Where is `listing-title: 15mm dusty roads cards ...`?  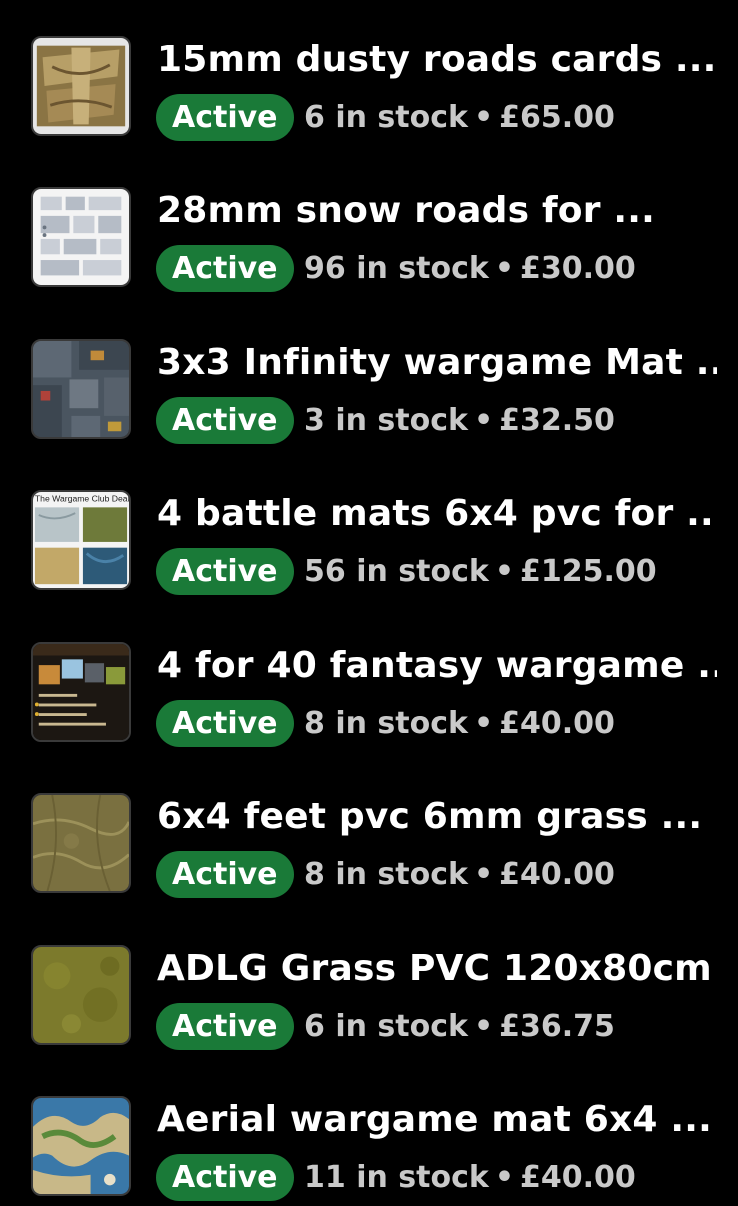 listing-title: 15mm dusty roads cards ... is located at coordinates (437, 60).